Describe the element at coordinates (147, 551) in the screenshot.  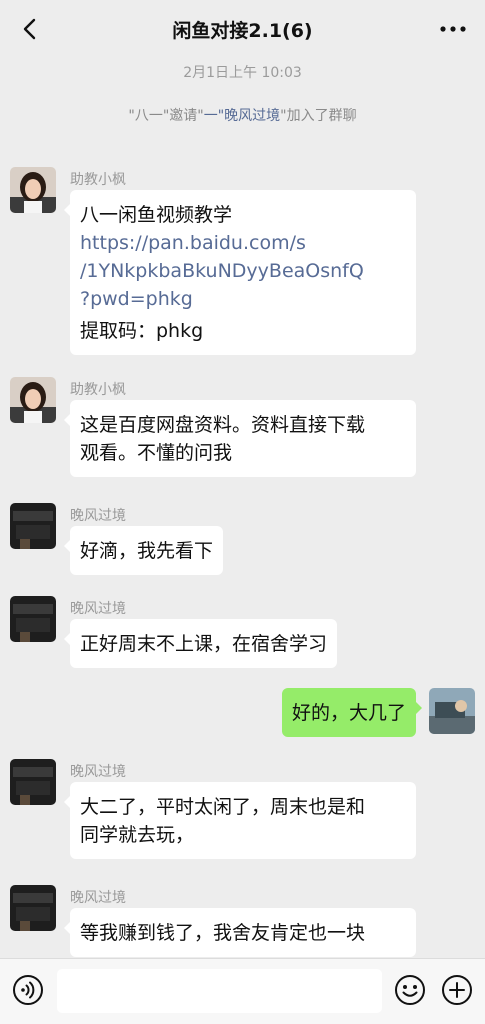
I see `message-text: 好滴，我先看下` at that location.